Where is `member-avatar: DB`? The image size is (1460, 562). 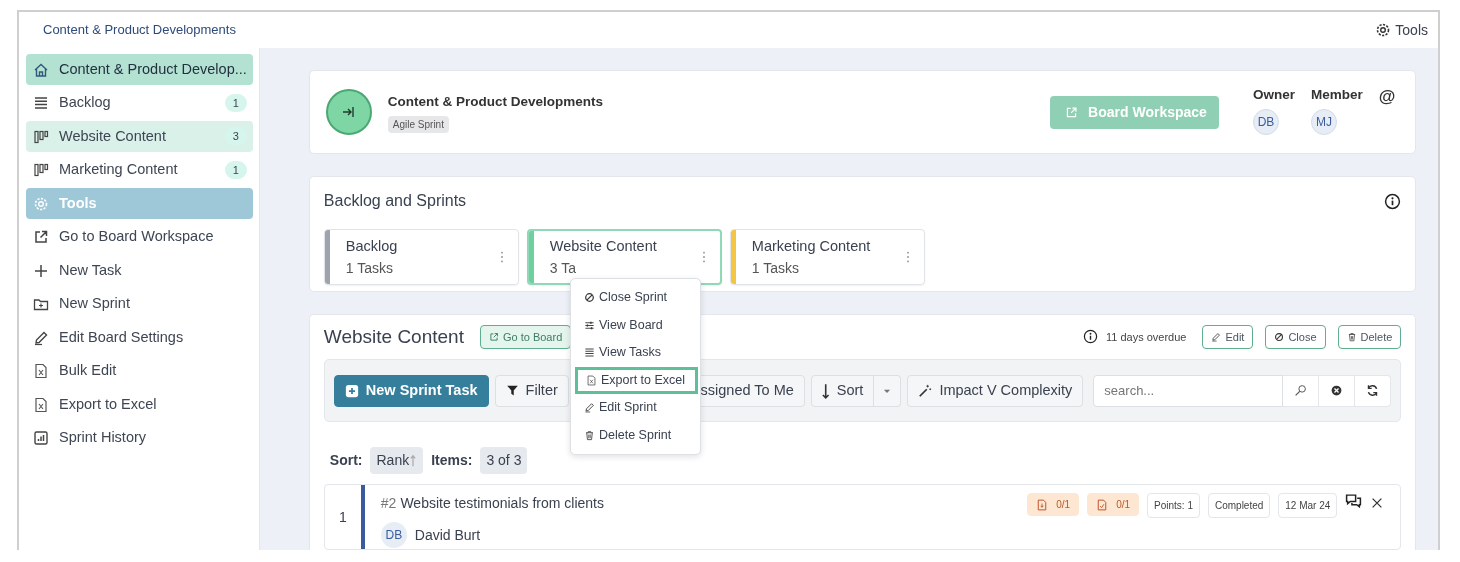
member-avatar: DB is located at coordinates (1266, 122).